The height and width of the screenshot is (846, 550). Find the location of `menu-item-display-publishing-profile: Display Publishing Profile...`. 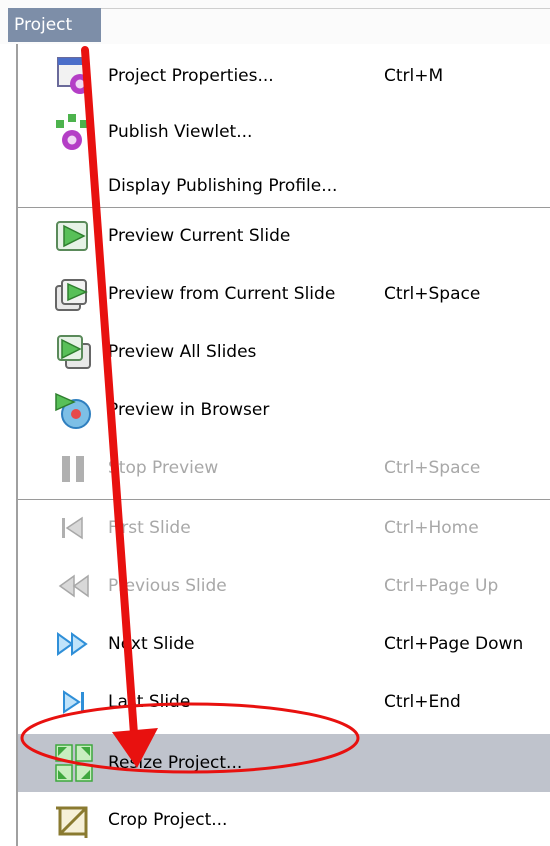

menu-item-display-publishing-profile: Display Publishing Profile... is located at coordinates (284, 186).